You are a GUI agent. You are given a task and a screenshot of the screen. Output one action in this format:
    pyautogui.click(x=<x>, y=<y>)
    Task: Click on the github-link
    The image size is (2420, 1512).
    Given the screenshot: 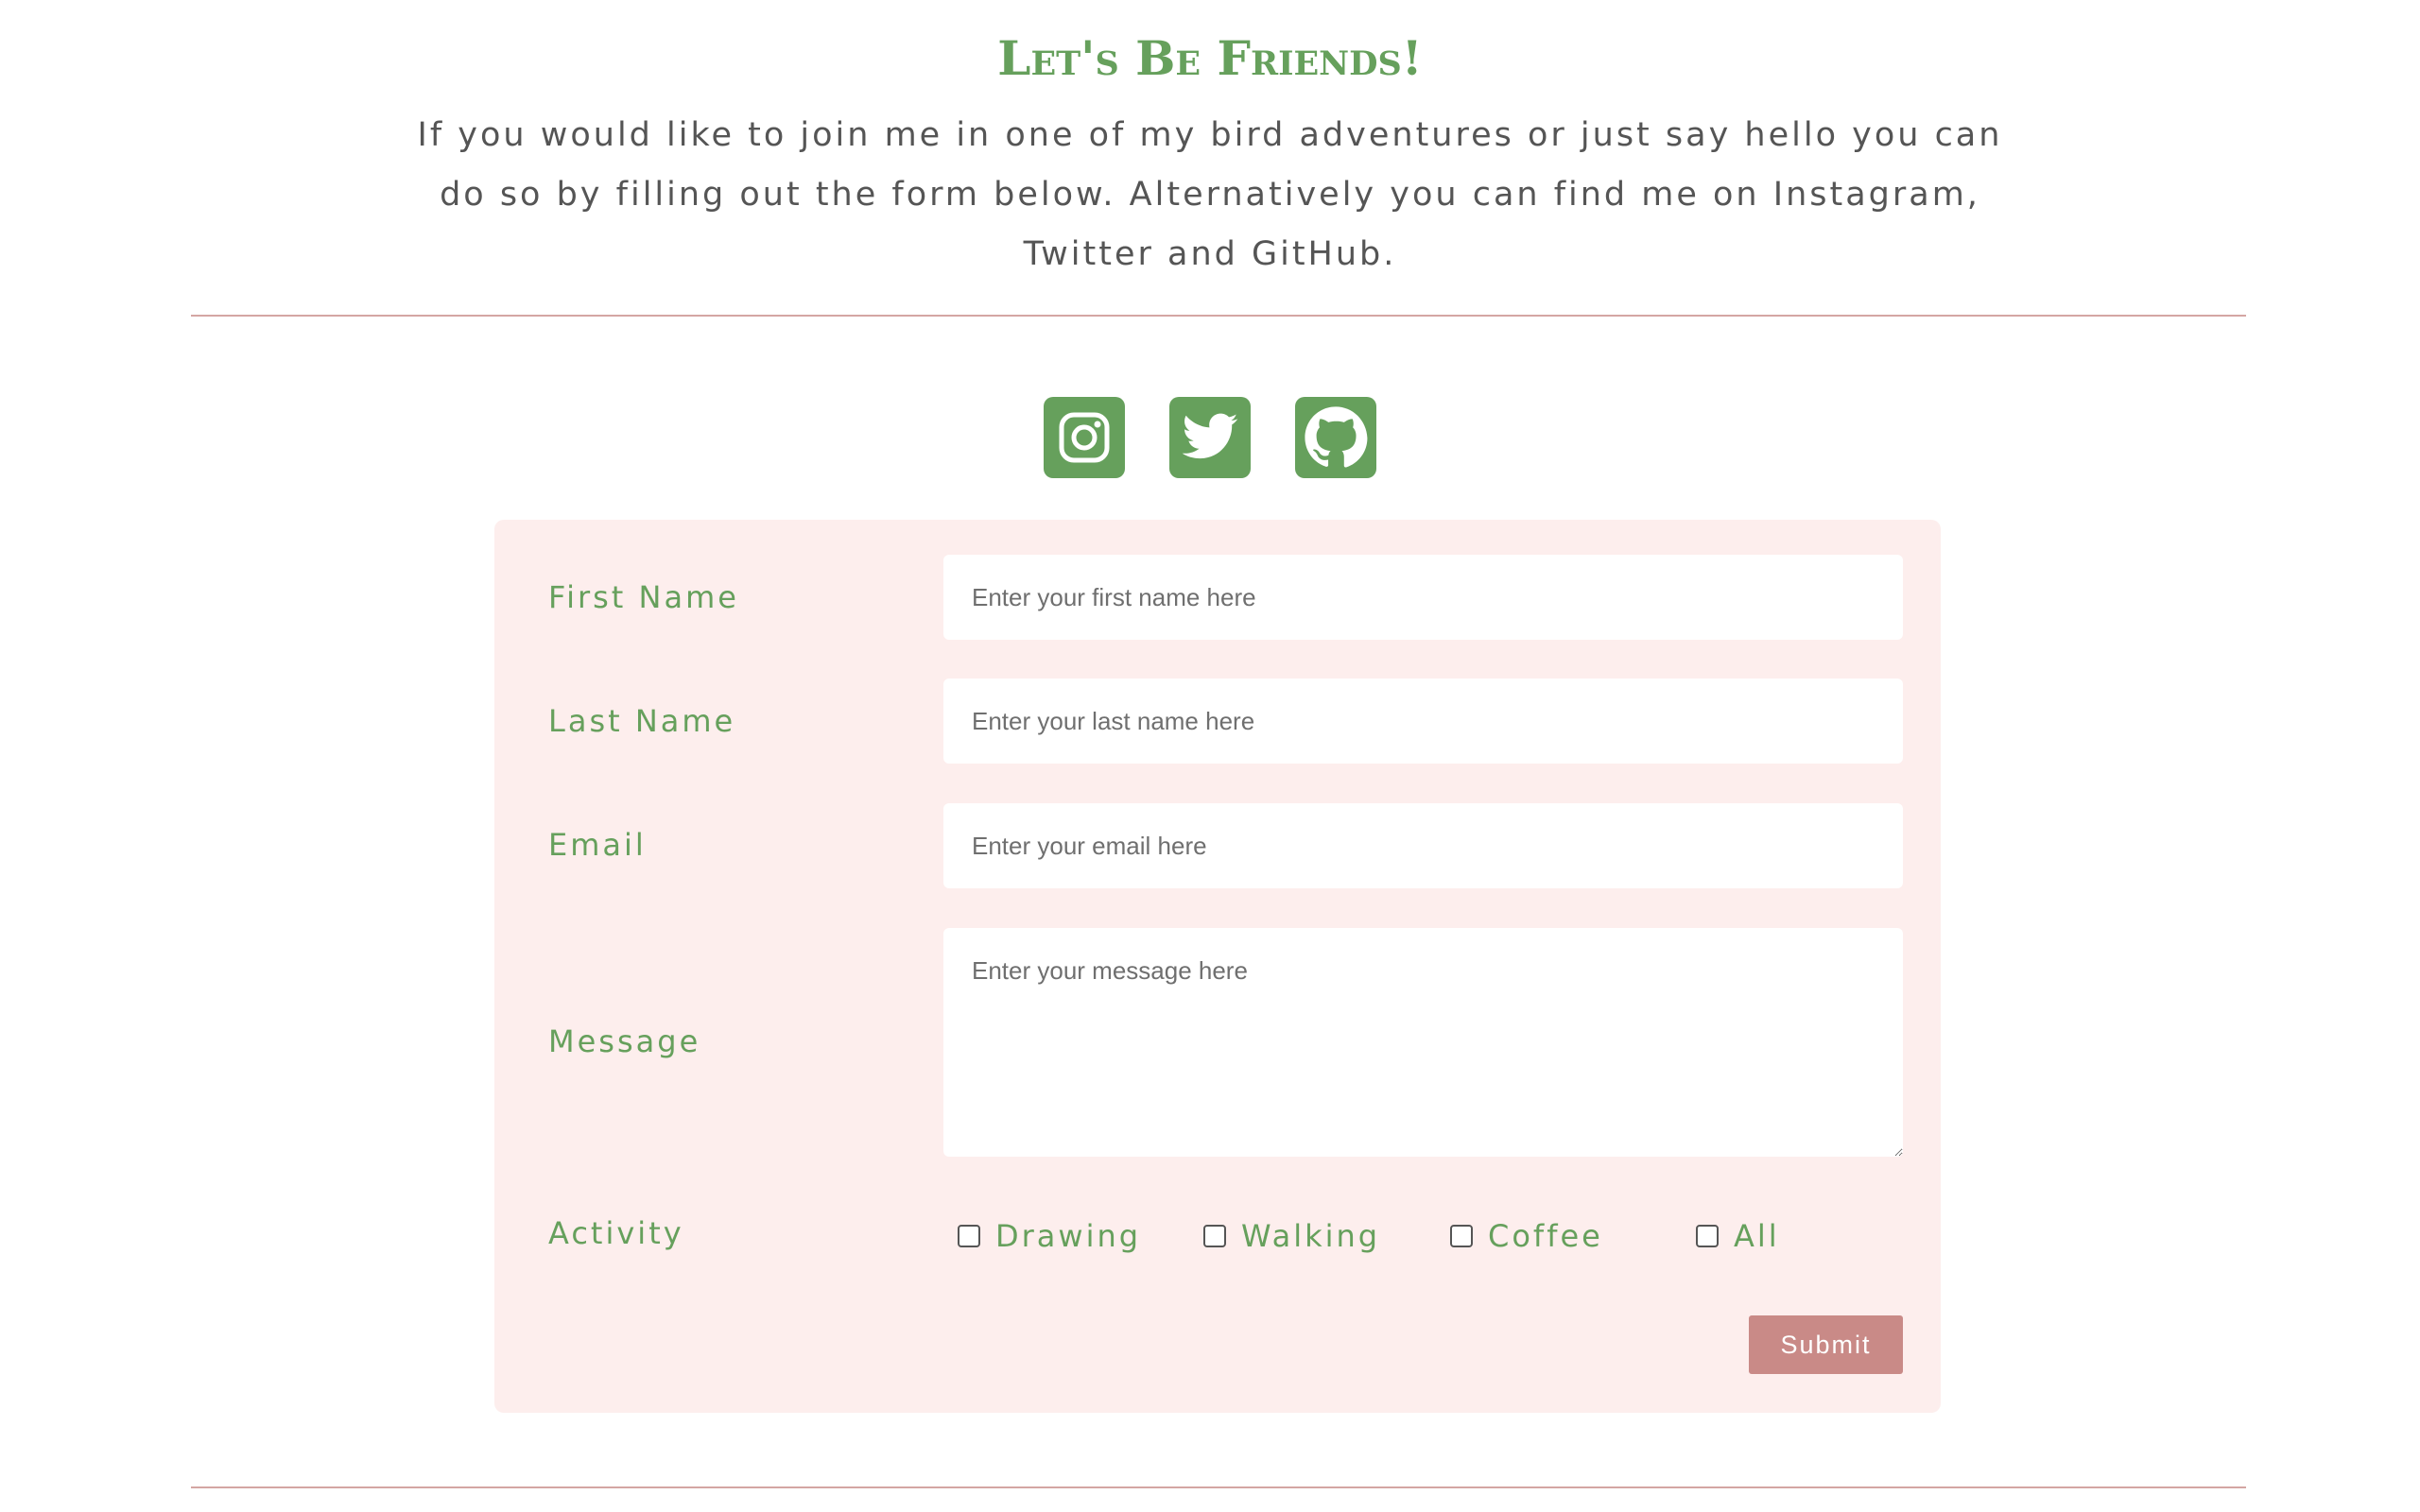 What is the action you would take?
    pyautogui.click(x=1335, y=437)
    